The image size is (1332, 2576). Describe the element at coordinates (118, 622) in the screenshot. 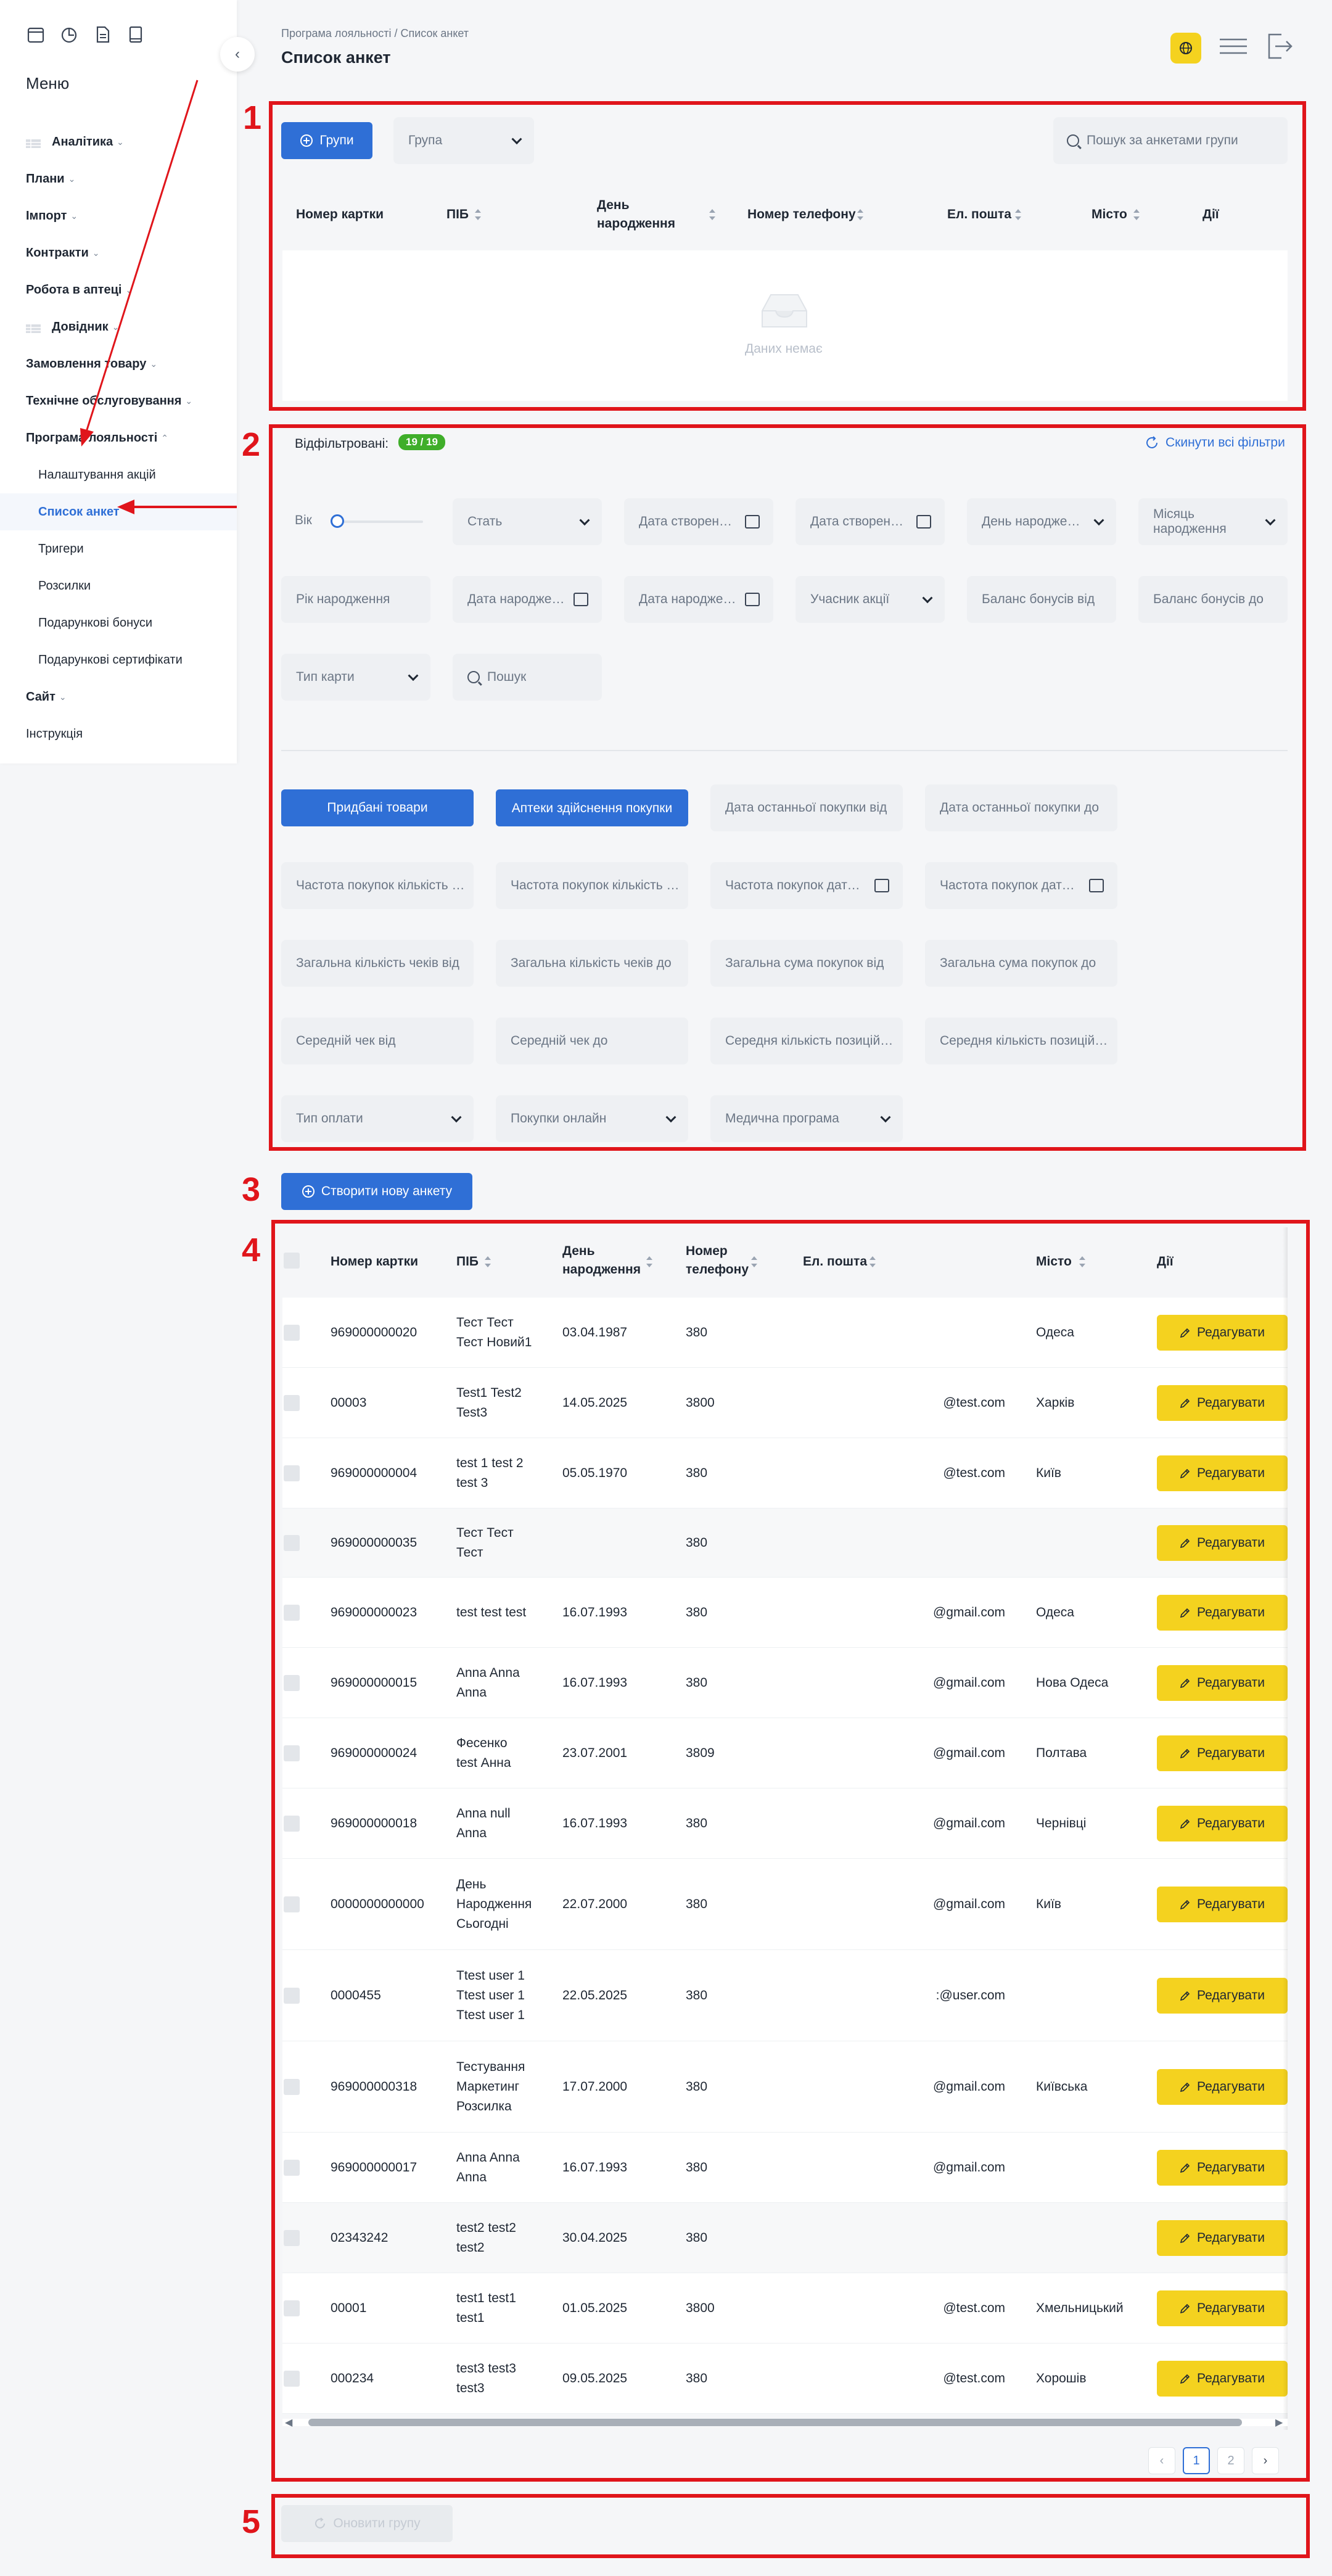

I see `sidebar-sub-gift-bonuses: Подарункові бонуси` at that location.